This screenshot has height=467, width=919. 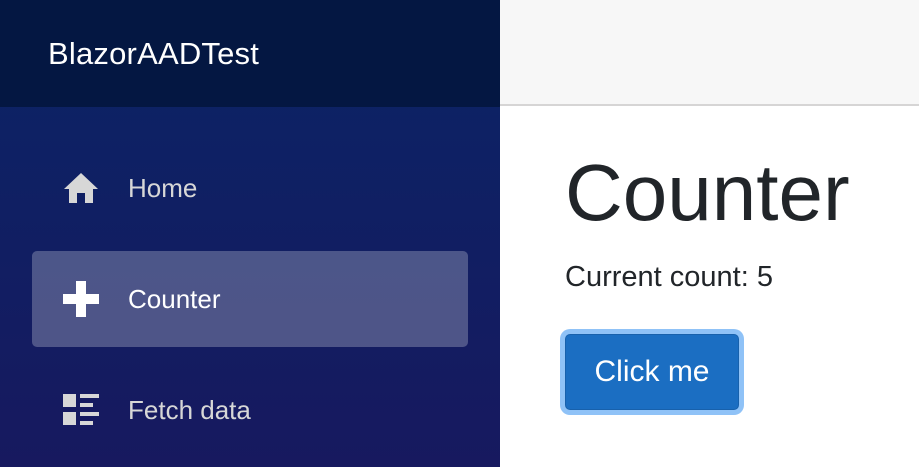 I want to click on plus-icon, so click(x=81, y=299).